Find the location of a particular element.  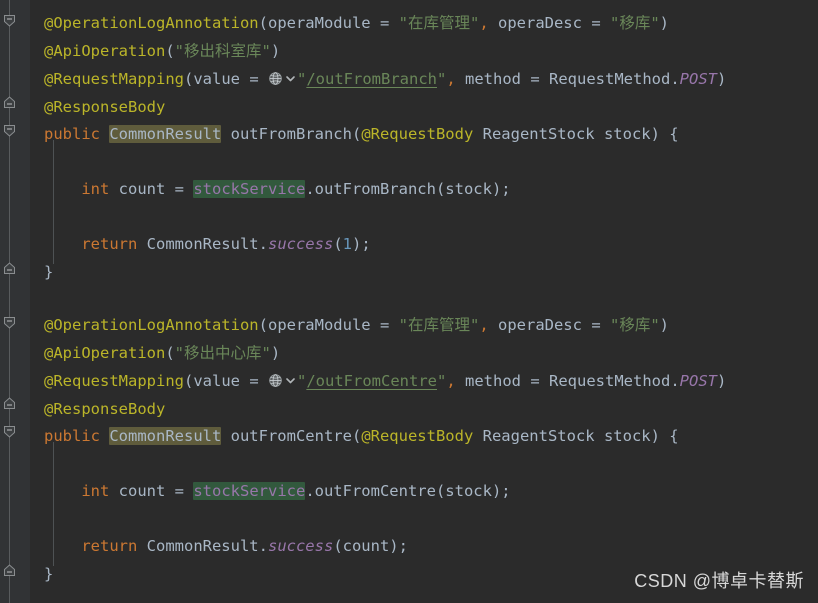

code-token: CommonResult. is located at coordinates (207, 546).